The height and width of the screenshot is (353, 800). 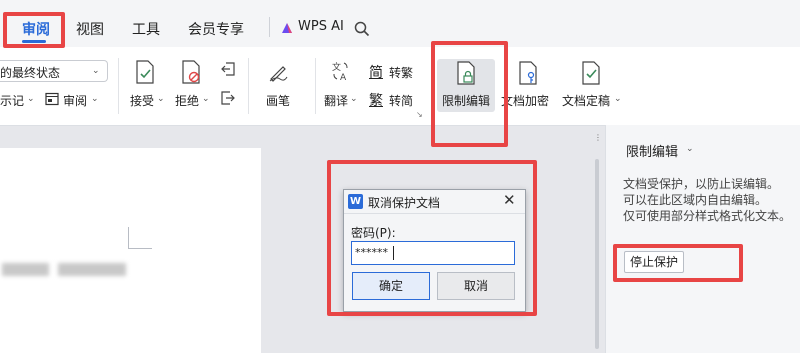 I want to click on tab-view: 视图, so click(x=90, y=29).